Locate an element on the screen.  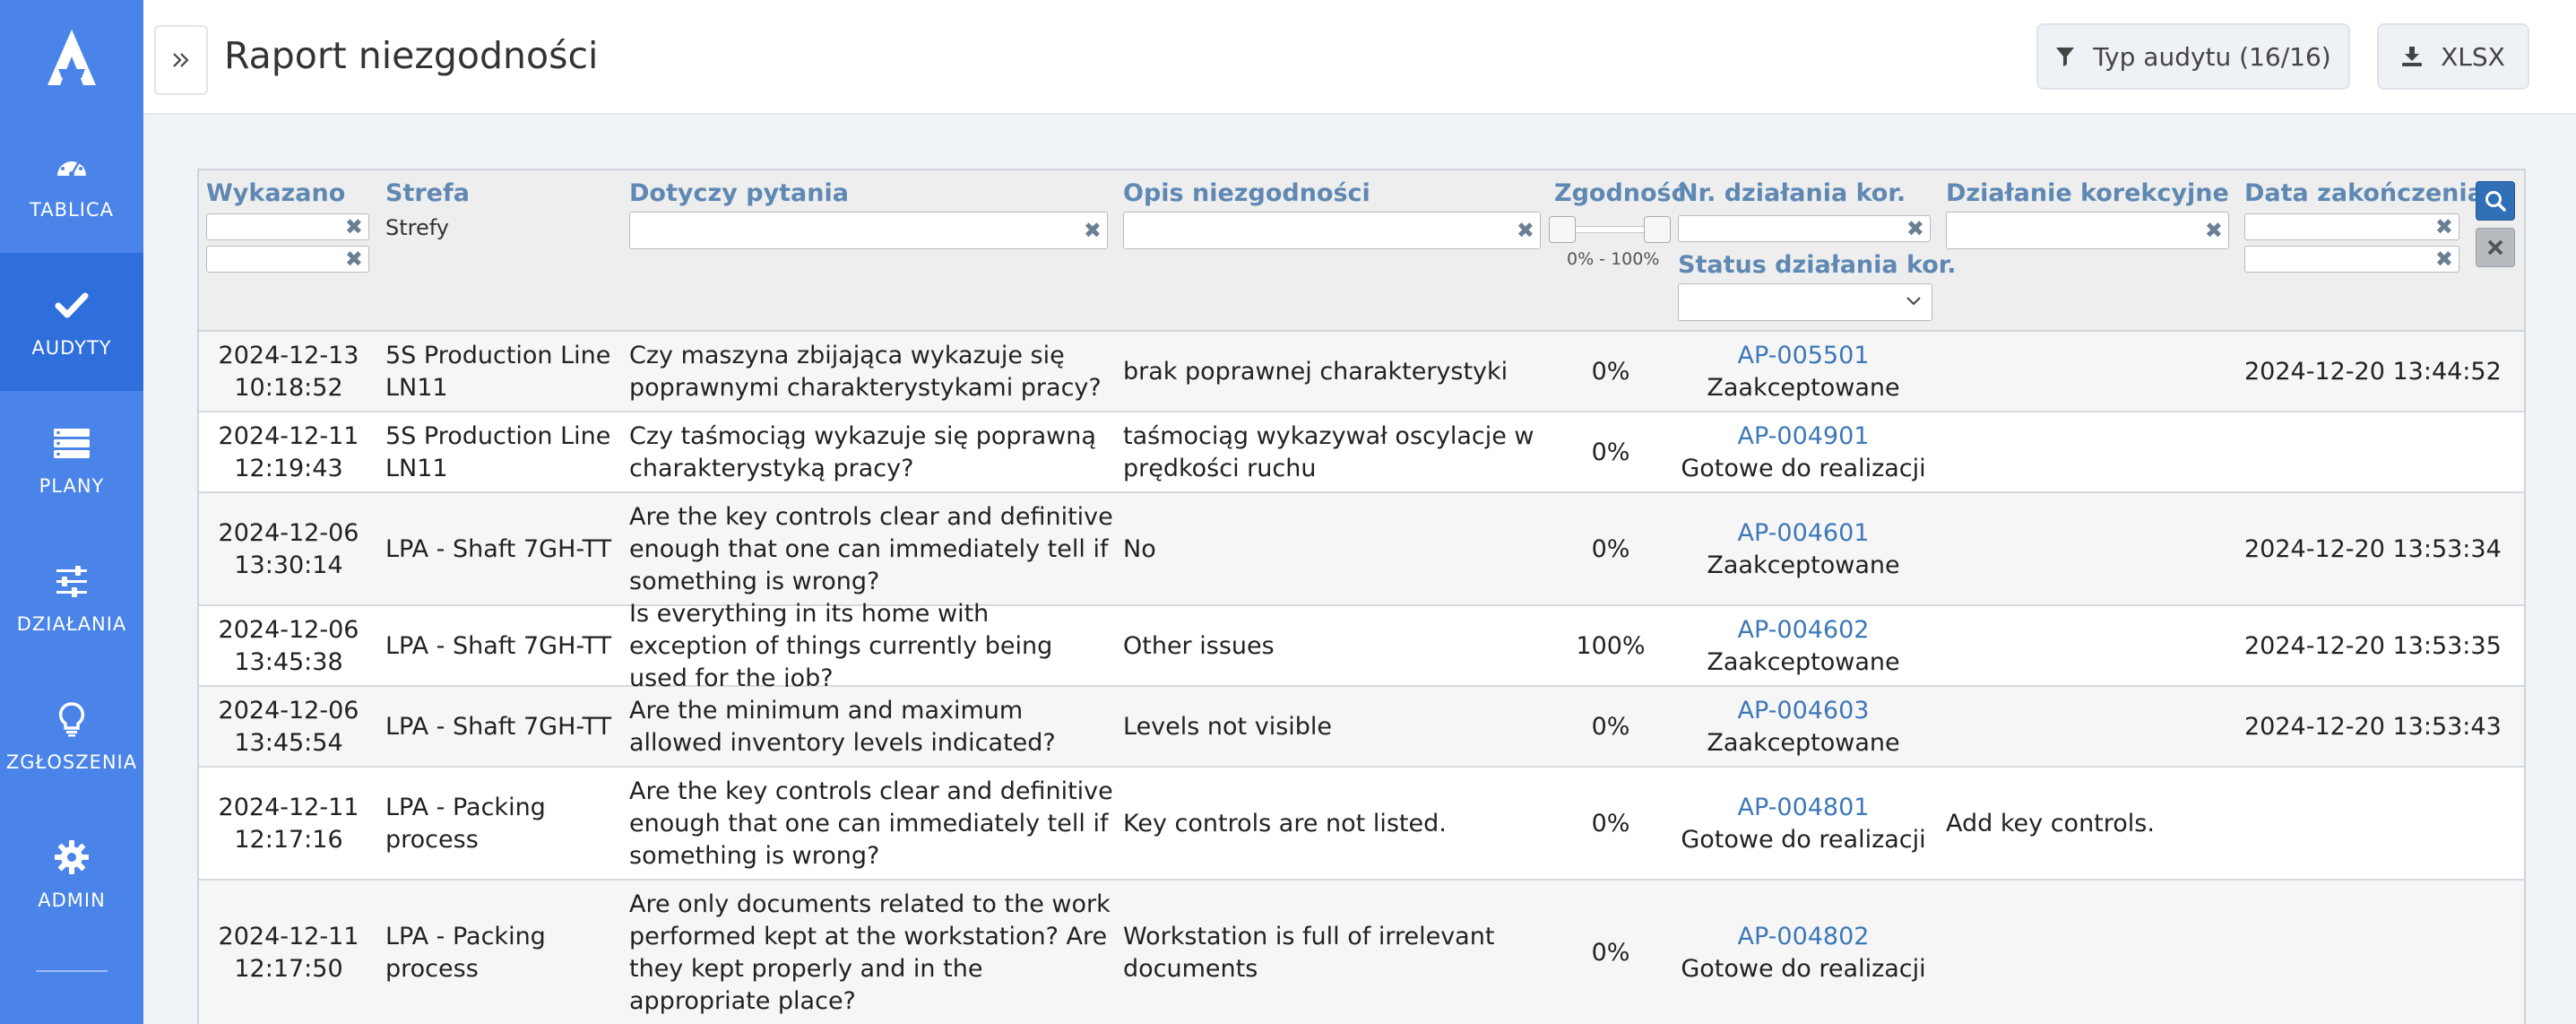
row-date: 2024-12-11 12:17:16 is located at coordinates (288, 824).